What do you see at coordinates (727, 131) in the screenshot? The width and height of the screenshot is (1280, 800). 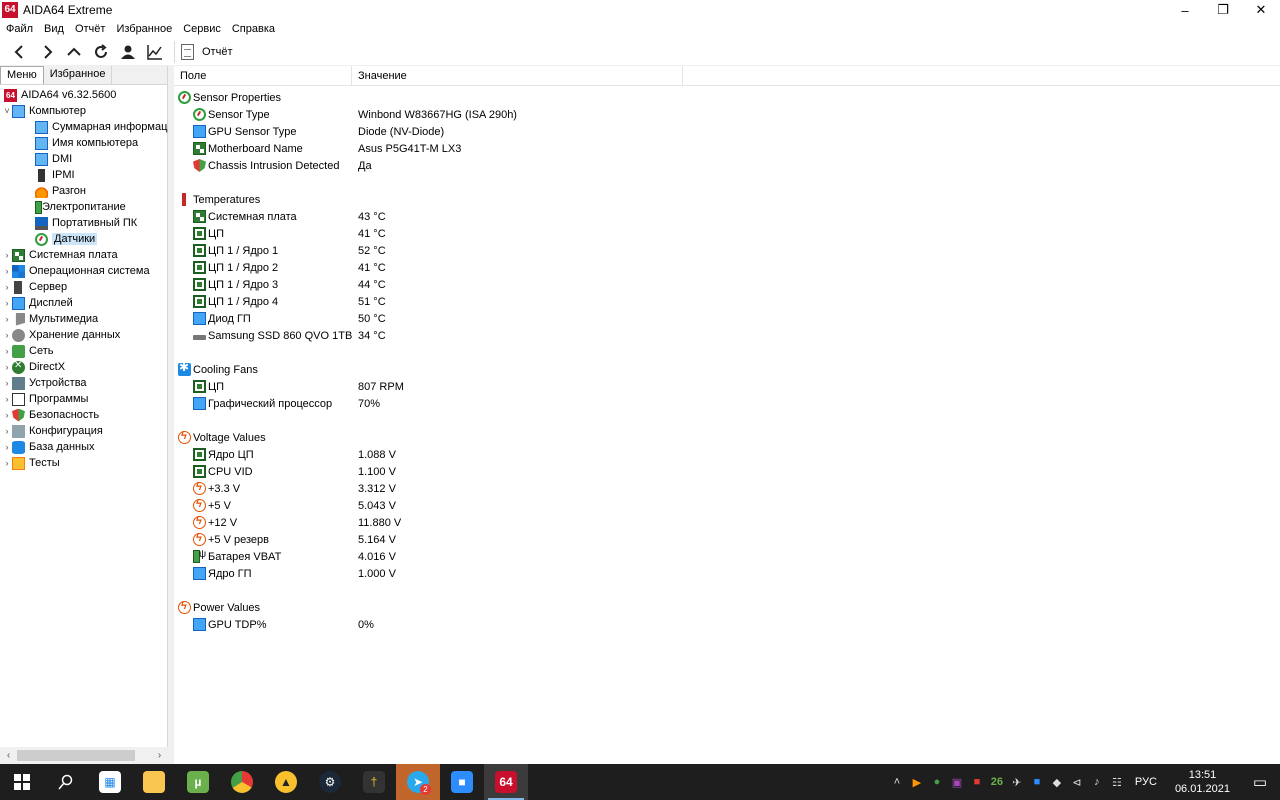 I see `table-row: GPU Sensor Type Diode (NV-Diode)` at bounding box center [727, 131].